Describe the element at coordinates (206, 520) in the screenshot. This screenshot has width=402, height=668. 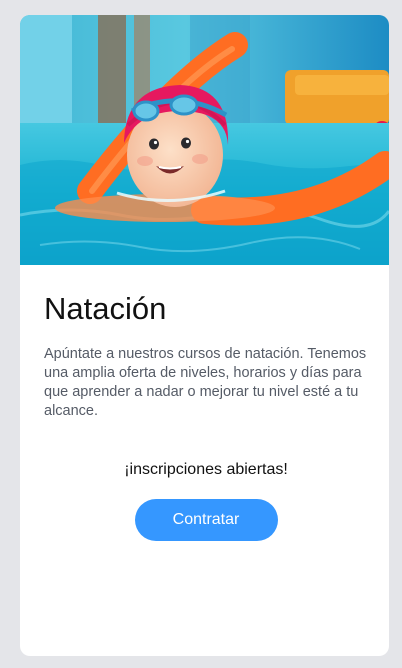
I see `contratar-button: Contratar` at that location.